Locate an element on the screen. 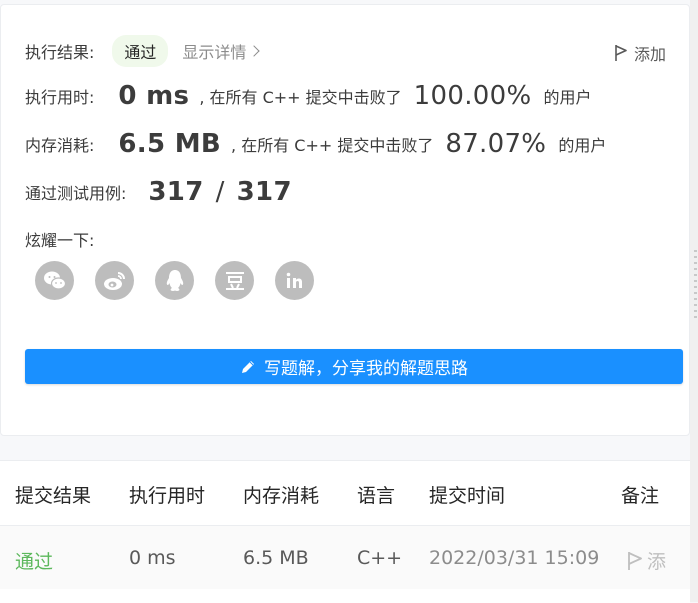  runtime-row: 执行用时: 0 ms , 在所有 C++ 提交中击败了 100.00% 的用户 is located at coordinates (308, 96).